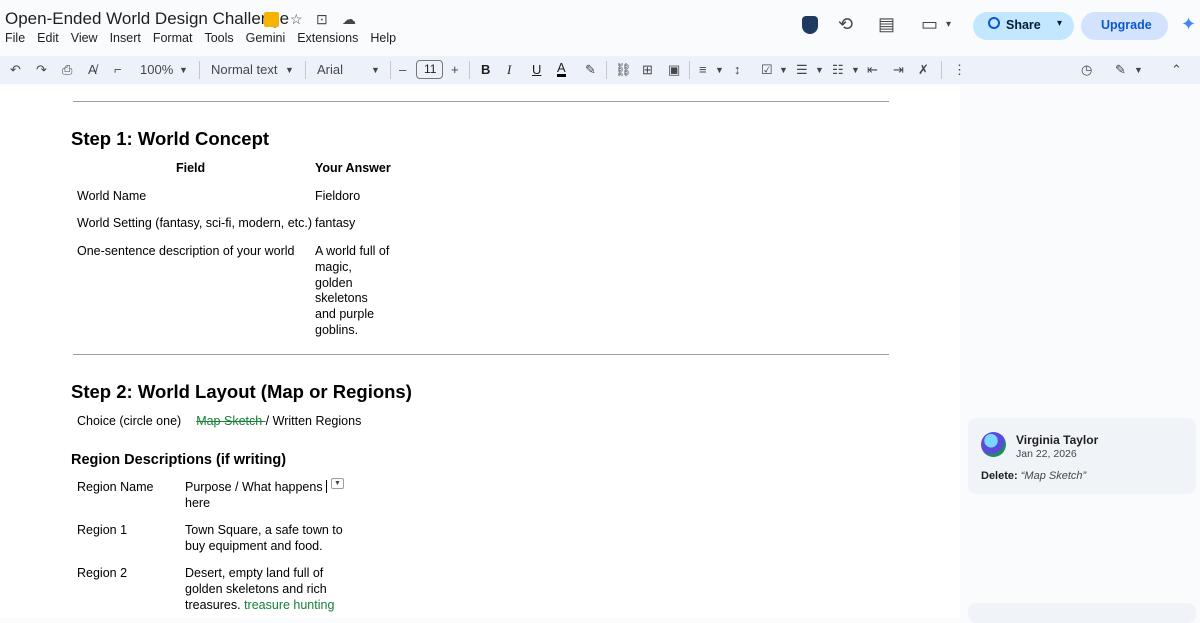 Image resolution: width=1200 pixels, height=623 pixels. Describe the element at coordinates (1057, 440) in the screenshot. I see `comment-author: Virginia Taylor` at that location.